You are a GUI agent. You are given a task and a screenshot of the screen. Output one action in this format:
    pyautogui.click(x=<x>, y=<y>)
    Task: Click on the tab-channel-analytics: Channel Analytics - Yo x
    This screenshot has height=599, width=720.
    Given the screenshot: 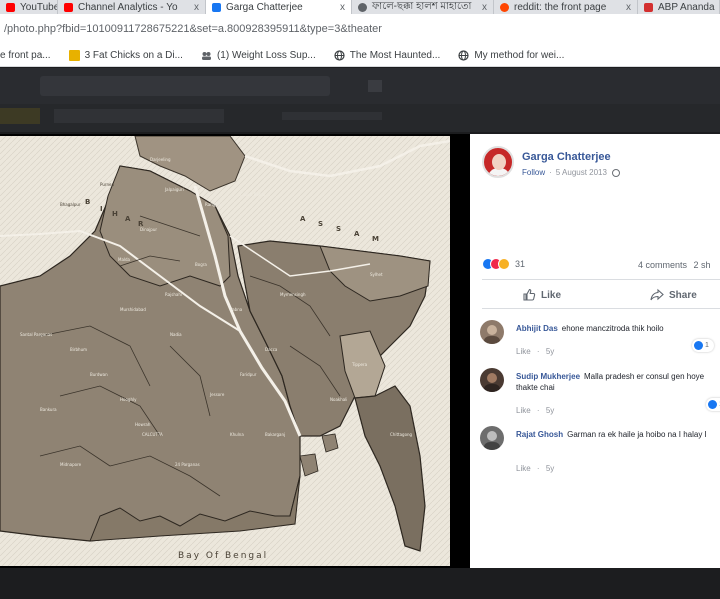 What is the action you would take?
    pyautogui.click(x=132, y=7)
    